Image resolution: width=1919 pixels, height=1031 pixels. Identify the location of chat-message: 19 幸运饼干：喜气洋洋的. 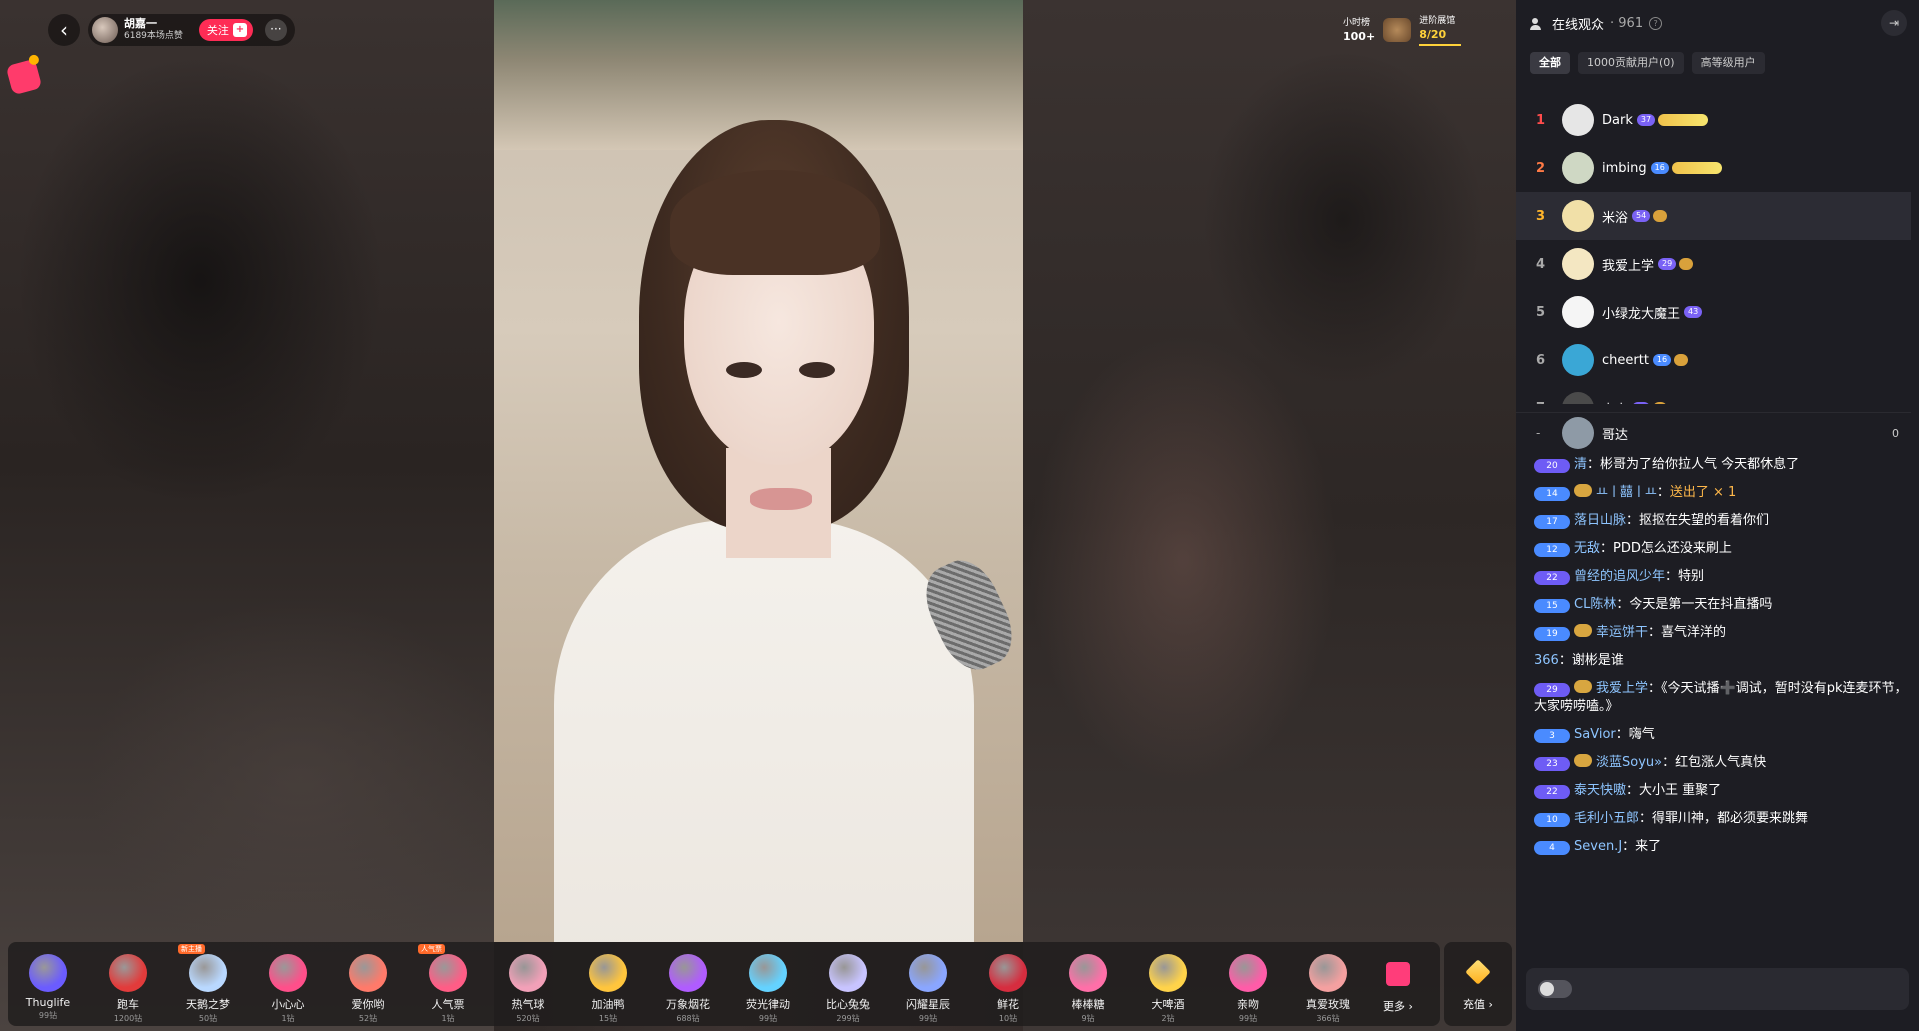
(1721, 633).